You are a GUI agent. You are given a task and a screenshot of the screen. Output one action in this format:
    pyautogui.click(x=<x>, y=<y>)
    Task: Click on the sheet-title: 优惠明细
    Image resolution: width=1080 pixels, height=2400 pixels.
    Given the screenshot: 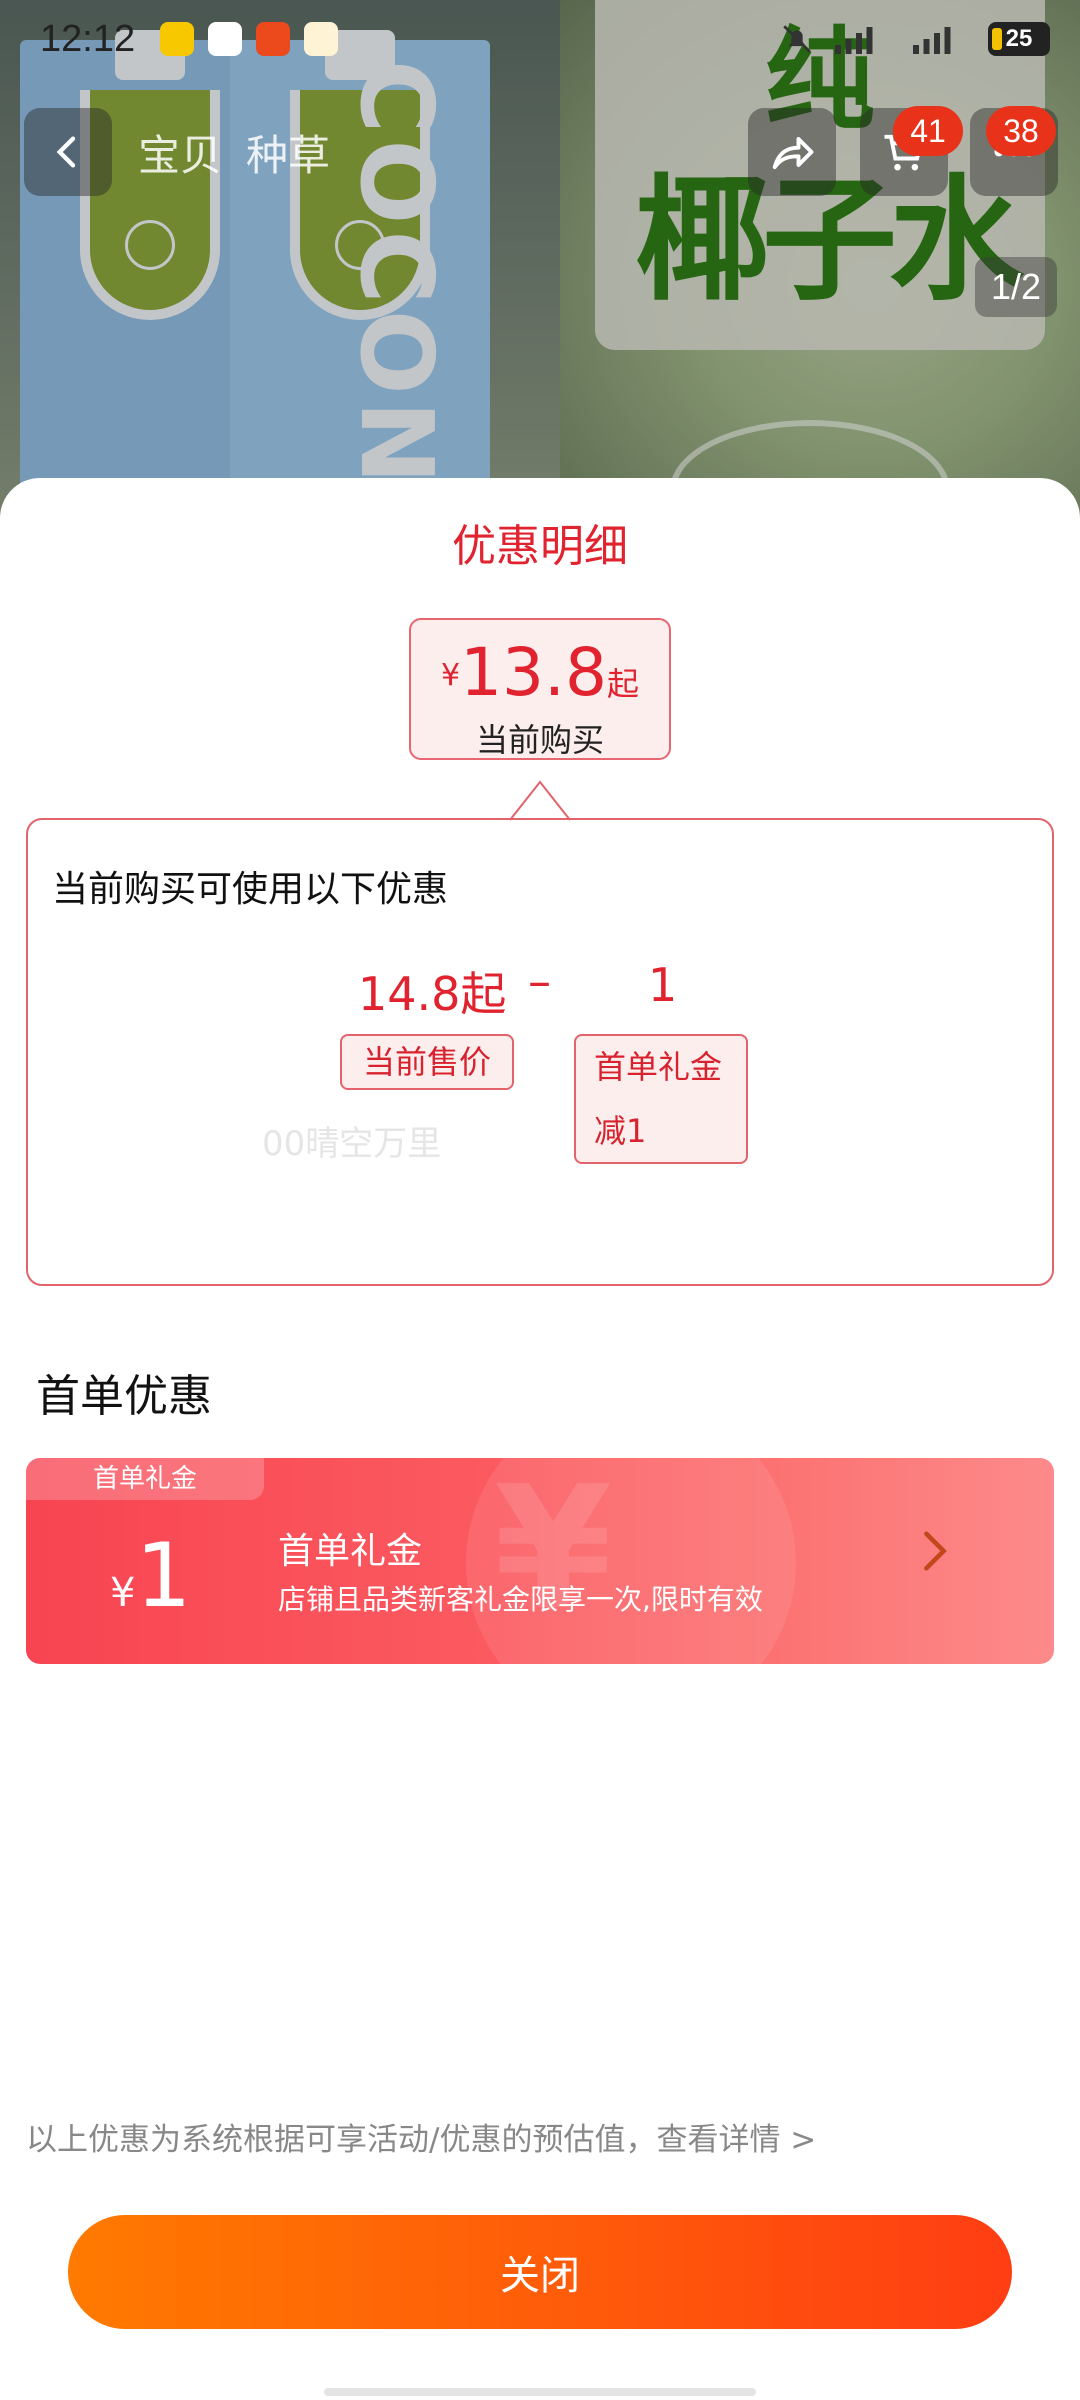 What is the action you would take?
    pyautogui.click(x=540, y=546)
    